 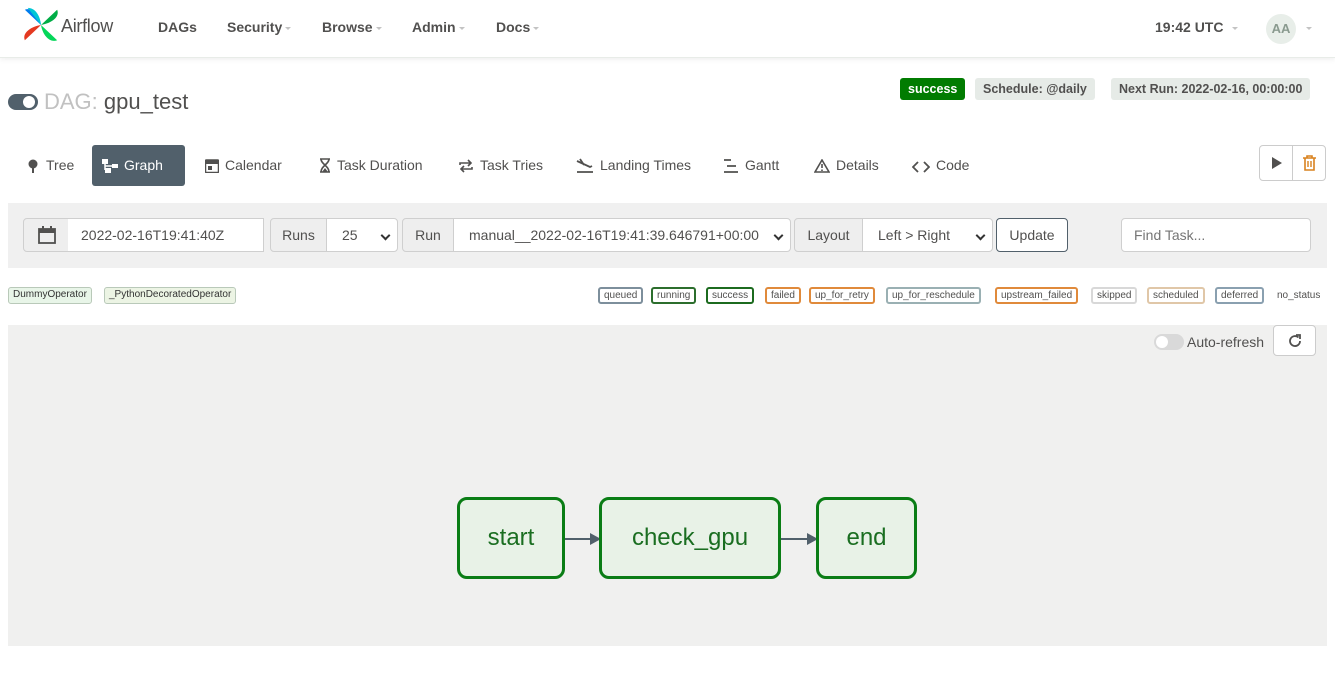 I want to click on tab-calendar-label: Calendar, so click(x=253, y=165).